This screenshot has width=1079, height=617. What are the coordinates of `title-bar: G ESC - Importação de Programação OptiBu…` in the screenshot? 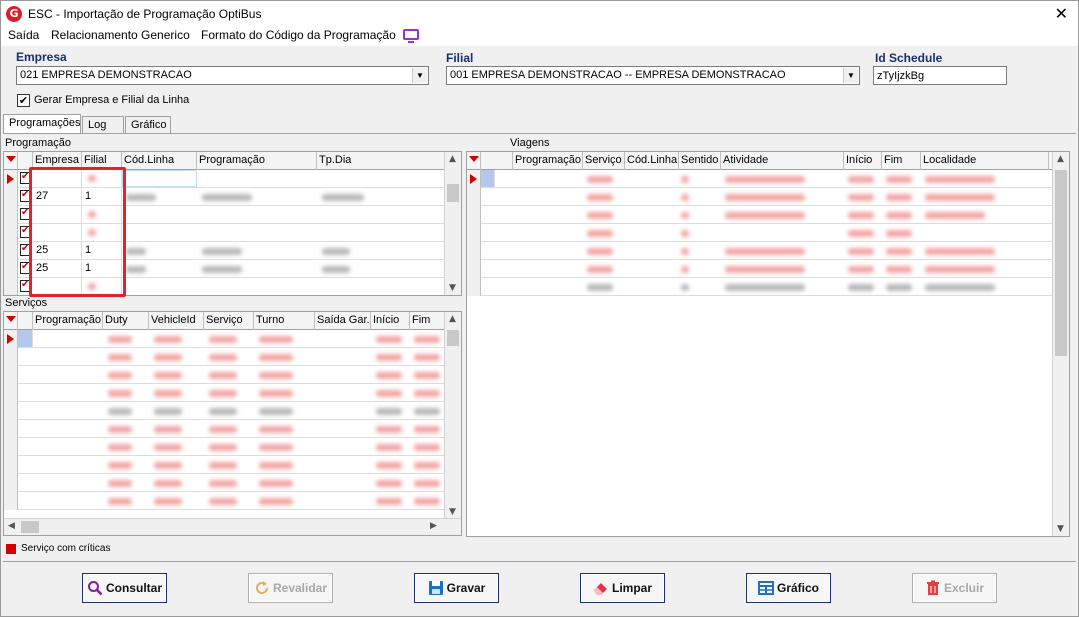 It's located at (539, 13).